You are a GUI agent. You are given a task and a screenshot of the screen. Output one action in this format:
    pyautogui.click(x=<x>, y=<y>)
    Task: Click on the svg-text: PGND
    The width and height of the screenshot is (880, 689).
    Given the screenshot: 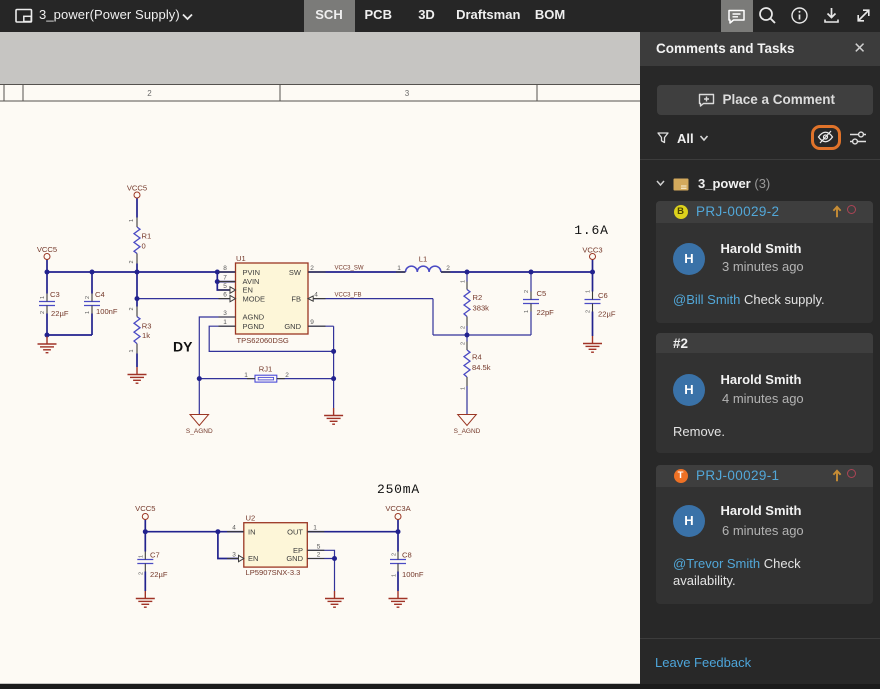 What is the action you would take?
    pyautogui.click(x=254, y=326)
    